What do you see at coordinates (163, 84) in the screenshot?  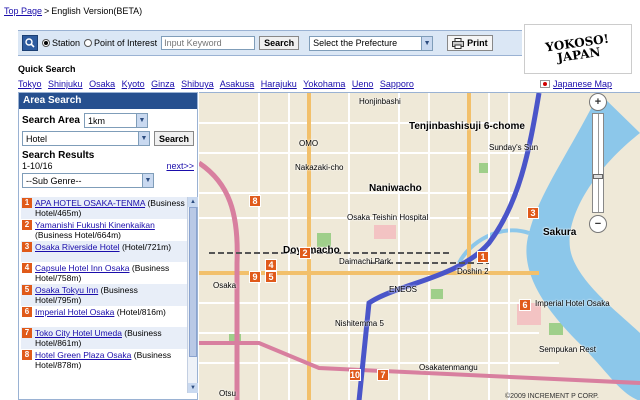 I see `quick-link-ginza: Ginza` at bounding box center [163, 84].